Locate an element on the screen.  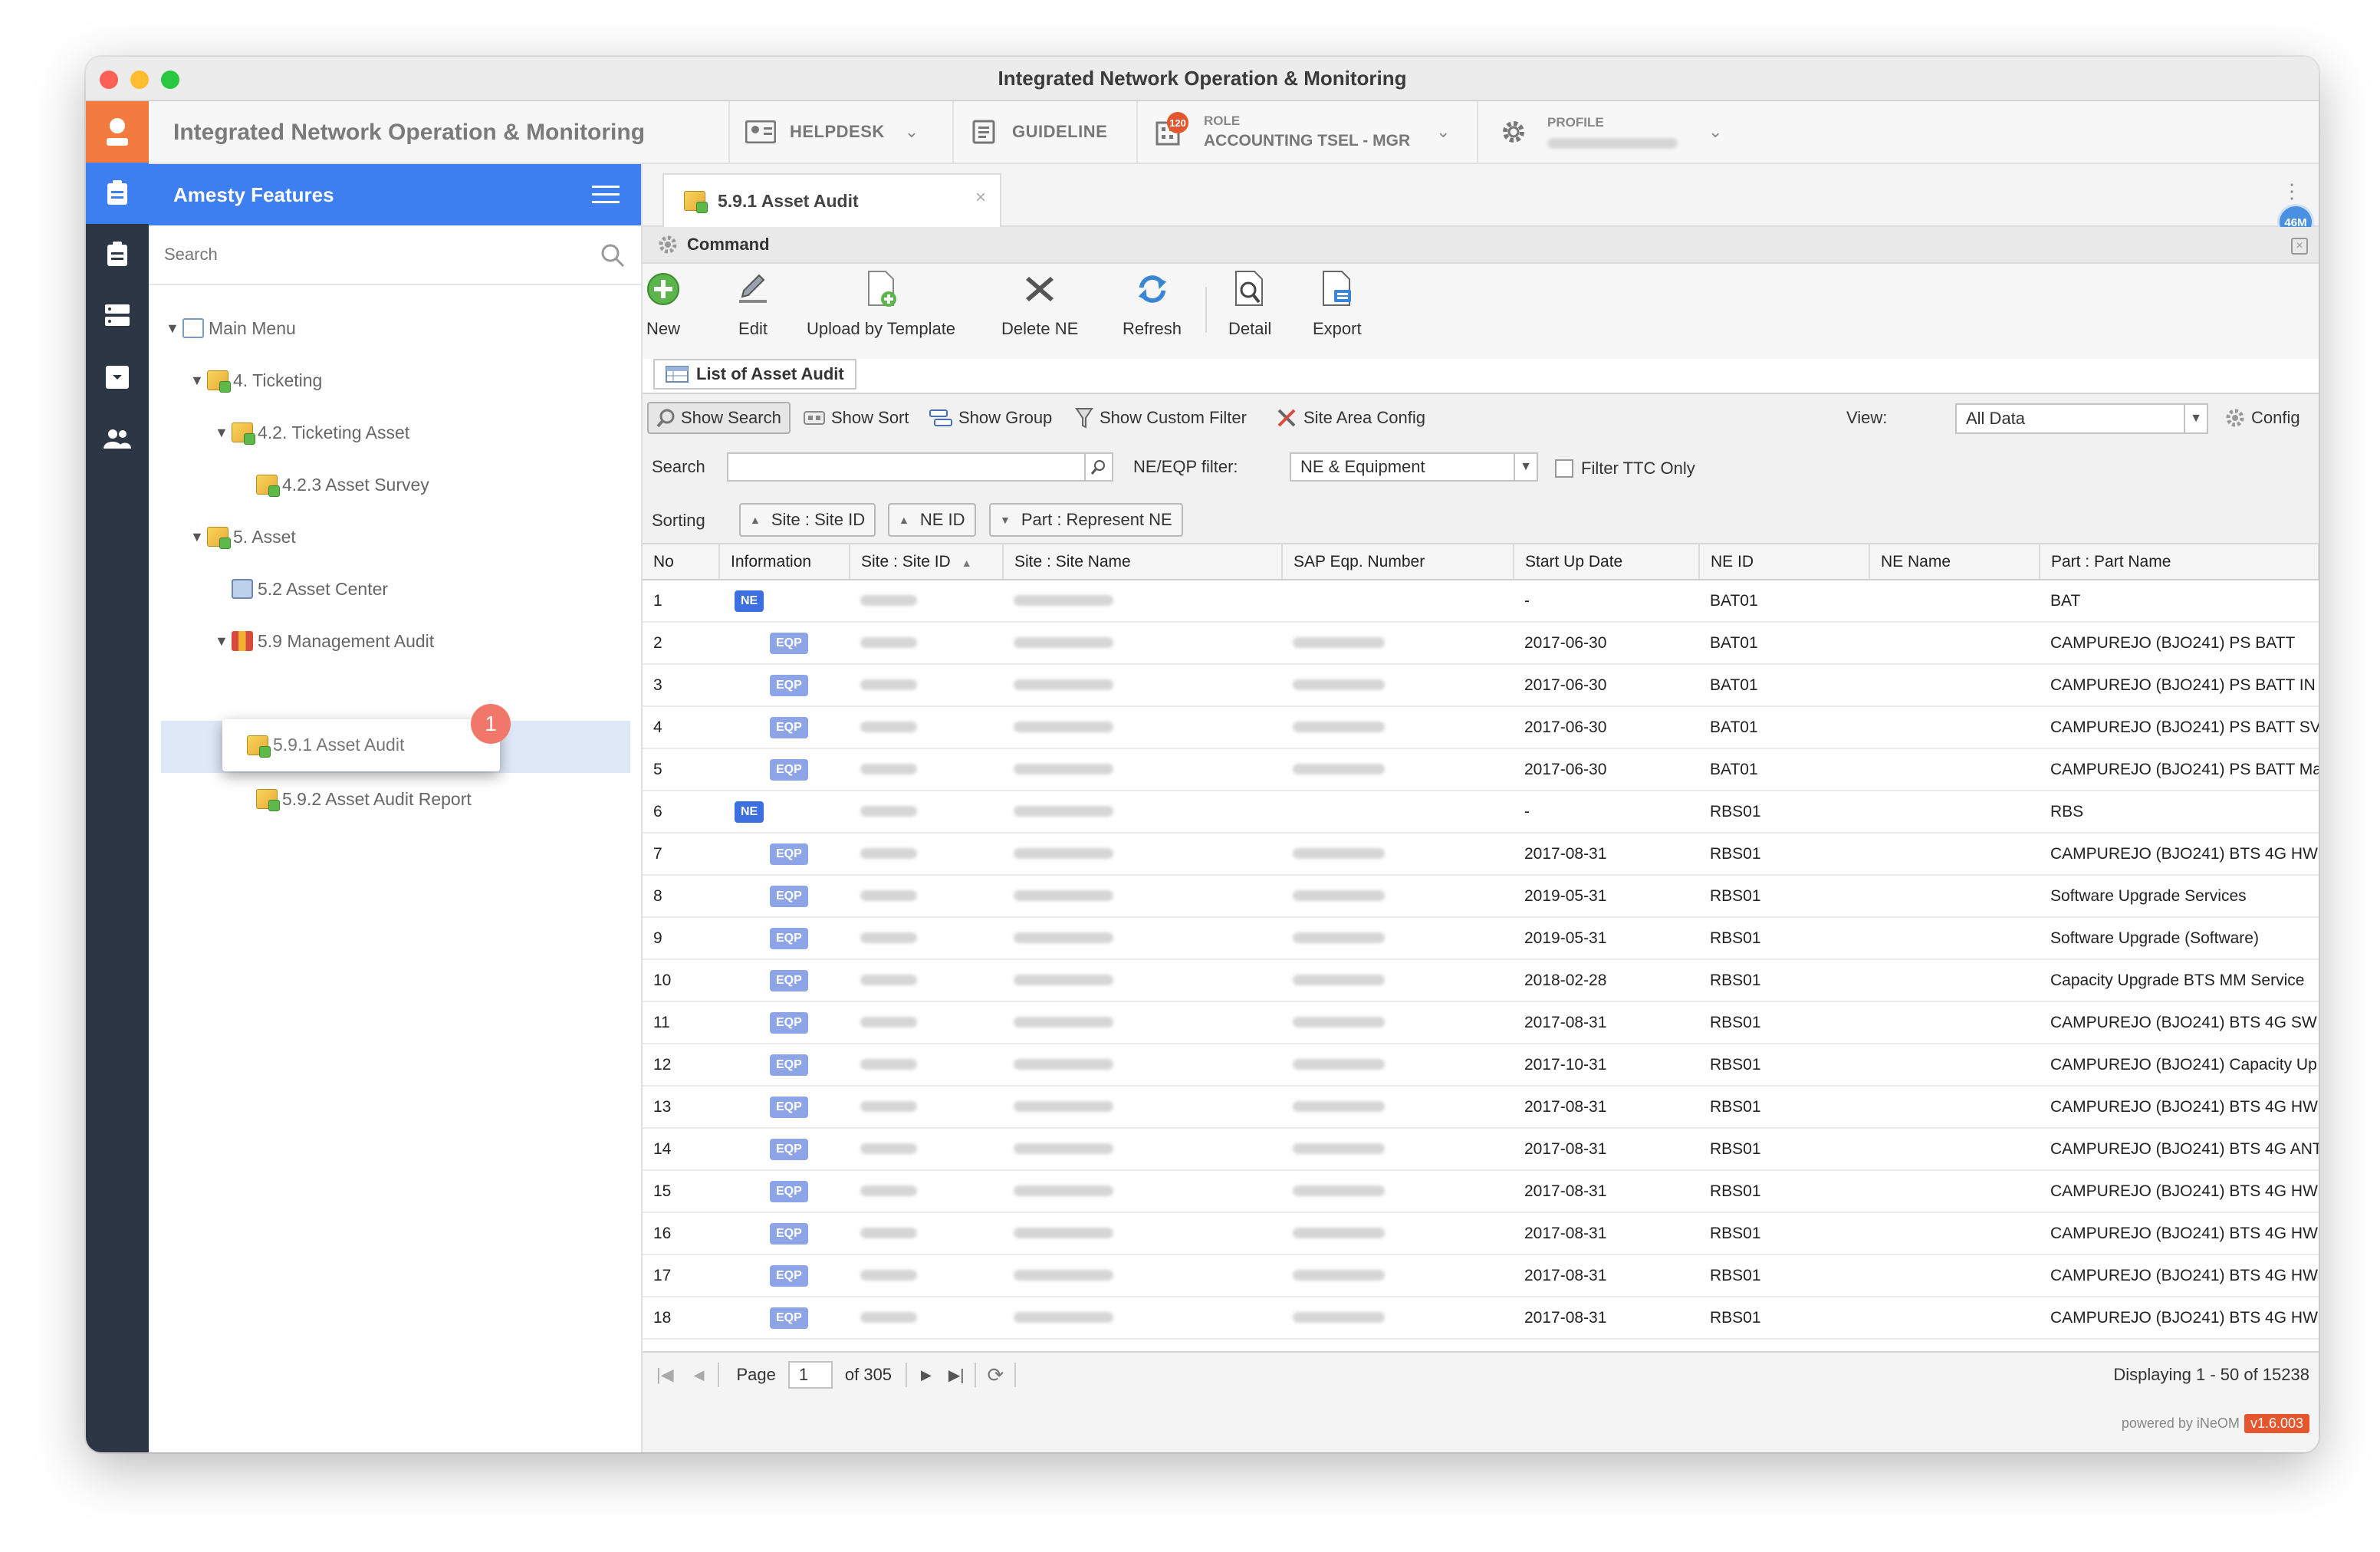
cell-information: EQP is located at coordinates (785, 939).